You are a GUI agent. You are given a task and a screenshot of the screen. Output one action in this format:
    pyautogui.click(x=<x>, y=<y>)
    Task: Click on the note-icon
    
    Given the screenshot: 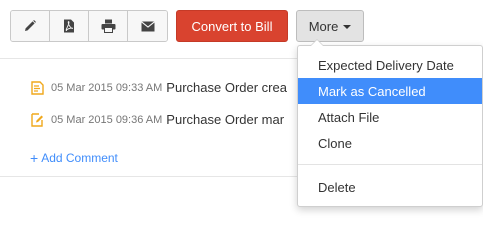 What is the action you would take?
    pyautogui.click(x=37, y=87)
    